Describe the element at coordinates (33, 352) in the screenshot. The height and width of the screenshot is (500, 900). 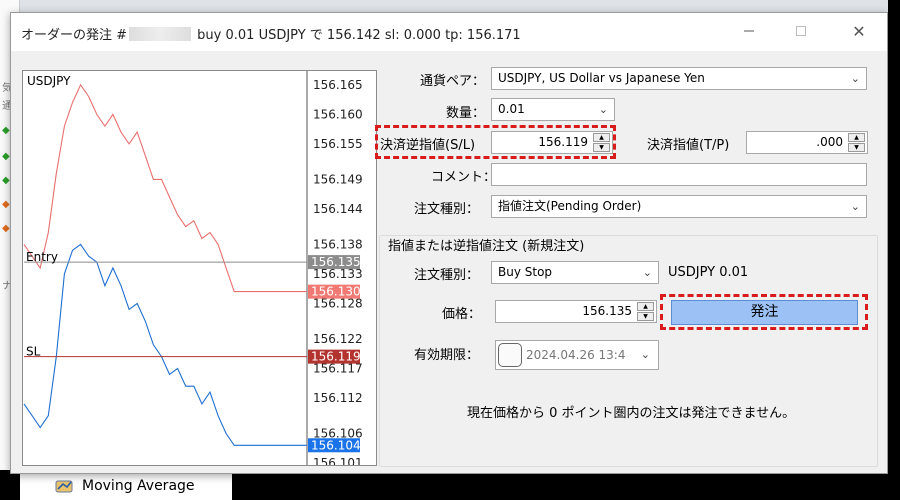
I see `sl-label-chart: SL` at that location.